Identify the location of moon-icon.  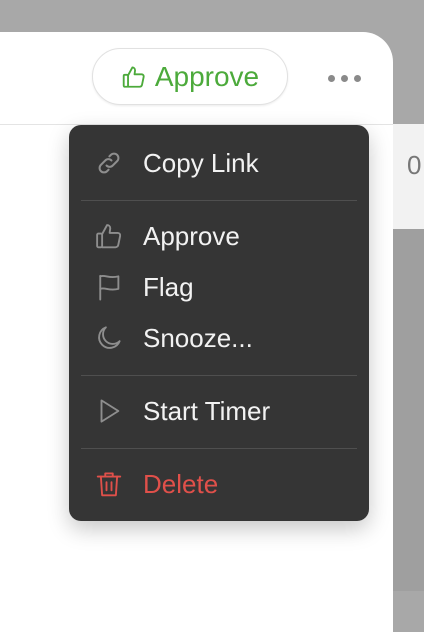
(109, 338).